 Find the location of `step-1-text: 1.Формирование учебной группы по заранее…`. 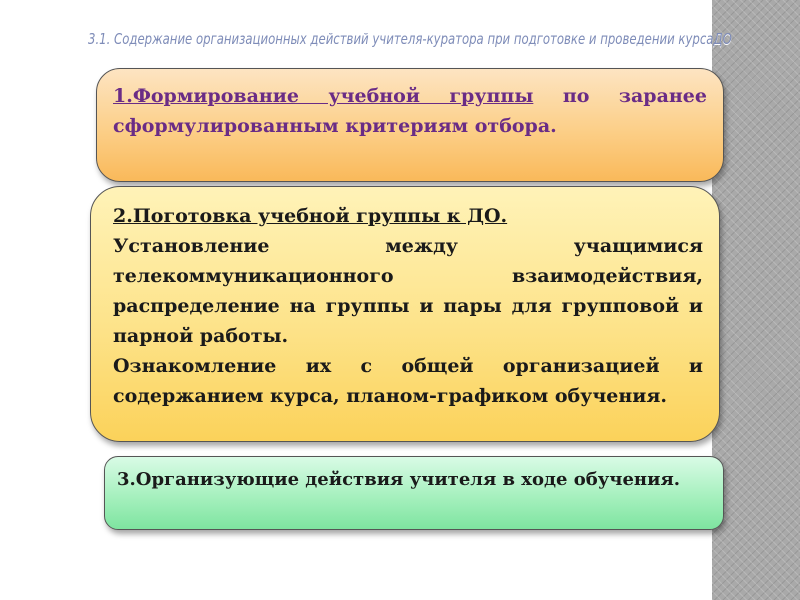

step-1-text: 1.Формирование учебной группы по заранее… is located at coordinates (410, 111).